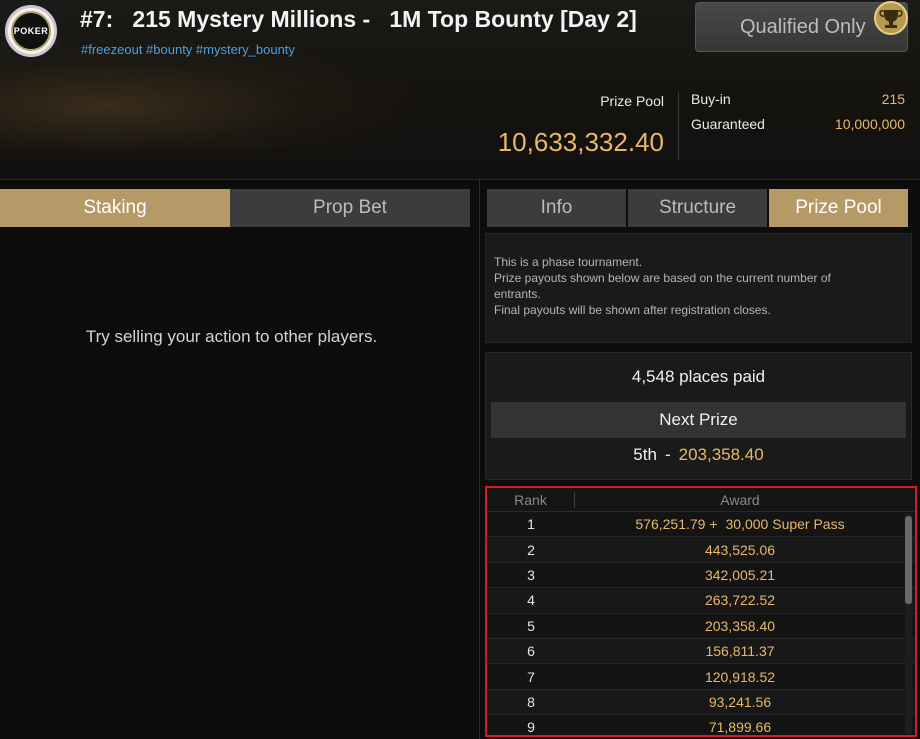 This screenshot has height=739, width=920. What do you see at coordinates (531, 524) in the screenshot?
I see `rank-cell: 1` at bounding box center [531, 524].